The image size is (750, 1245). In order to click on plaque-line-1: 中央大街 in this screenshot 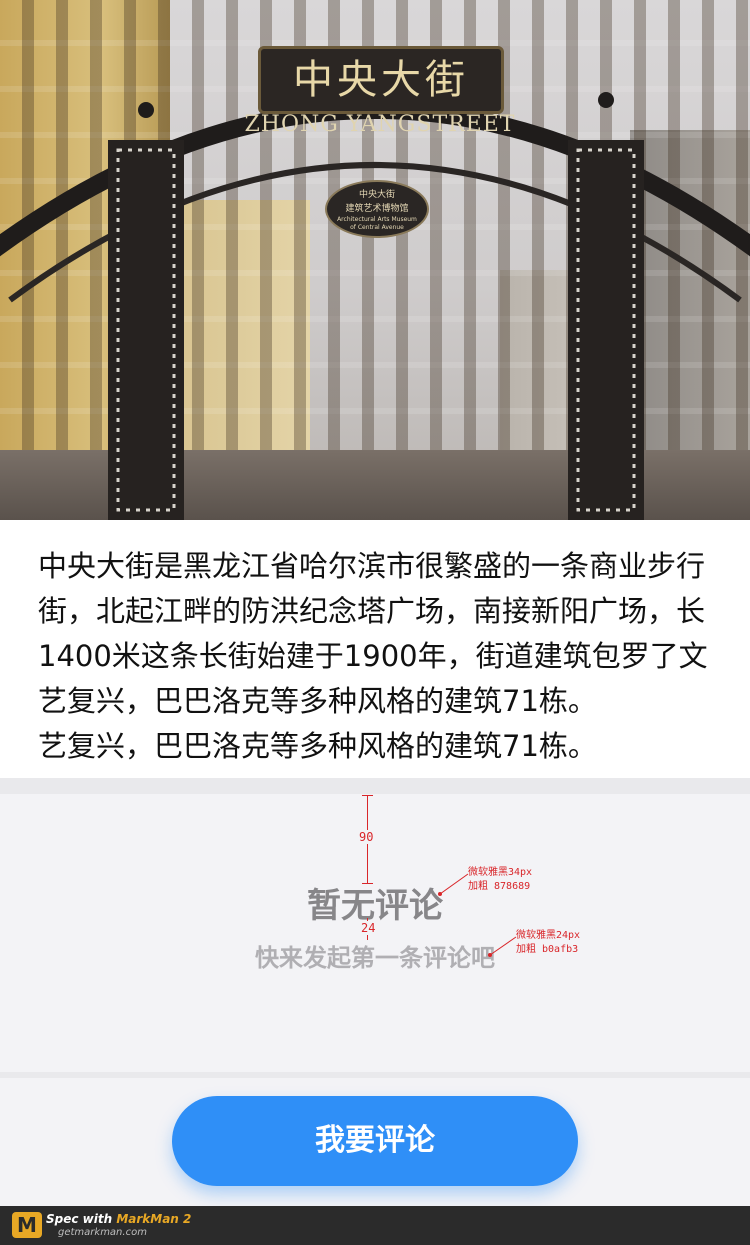, I will do `click(376, 195)`.